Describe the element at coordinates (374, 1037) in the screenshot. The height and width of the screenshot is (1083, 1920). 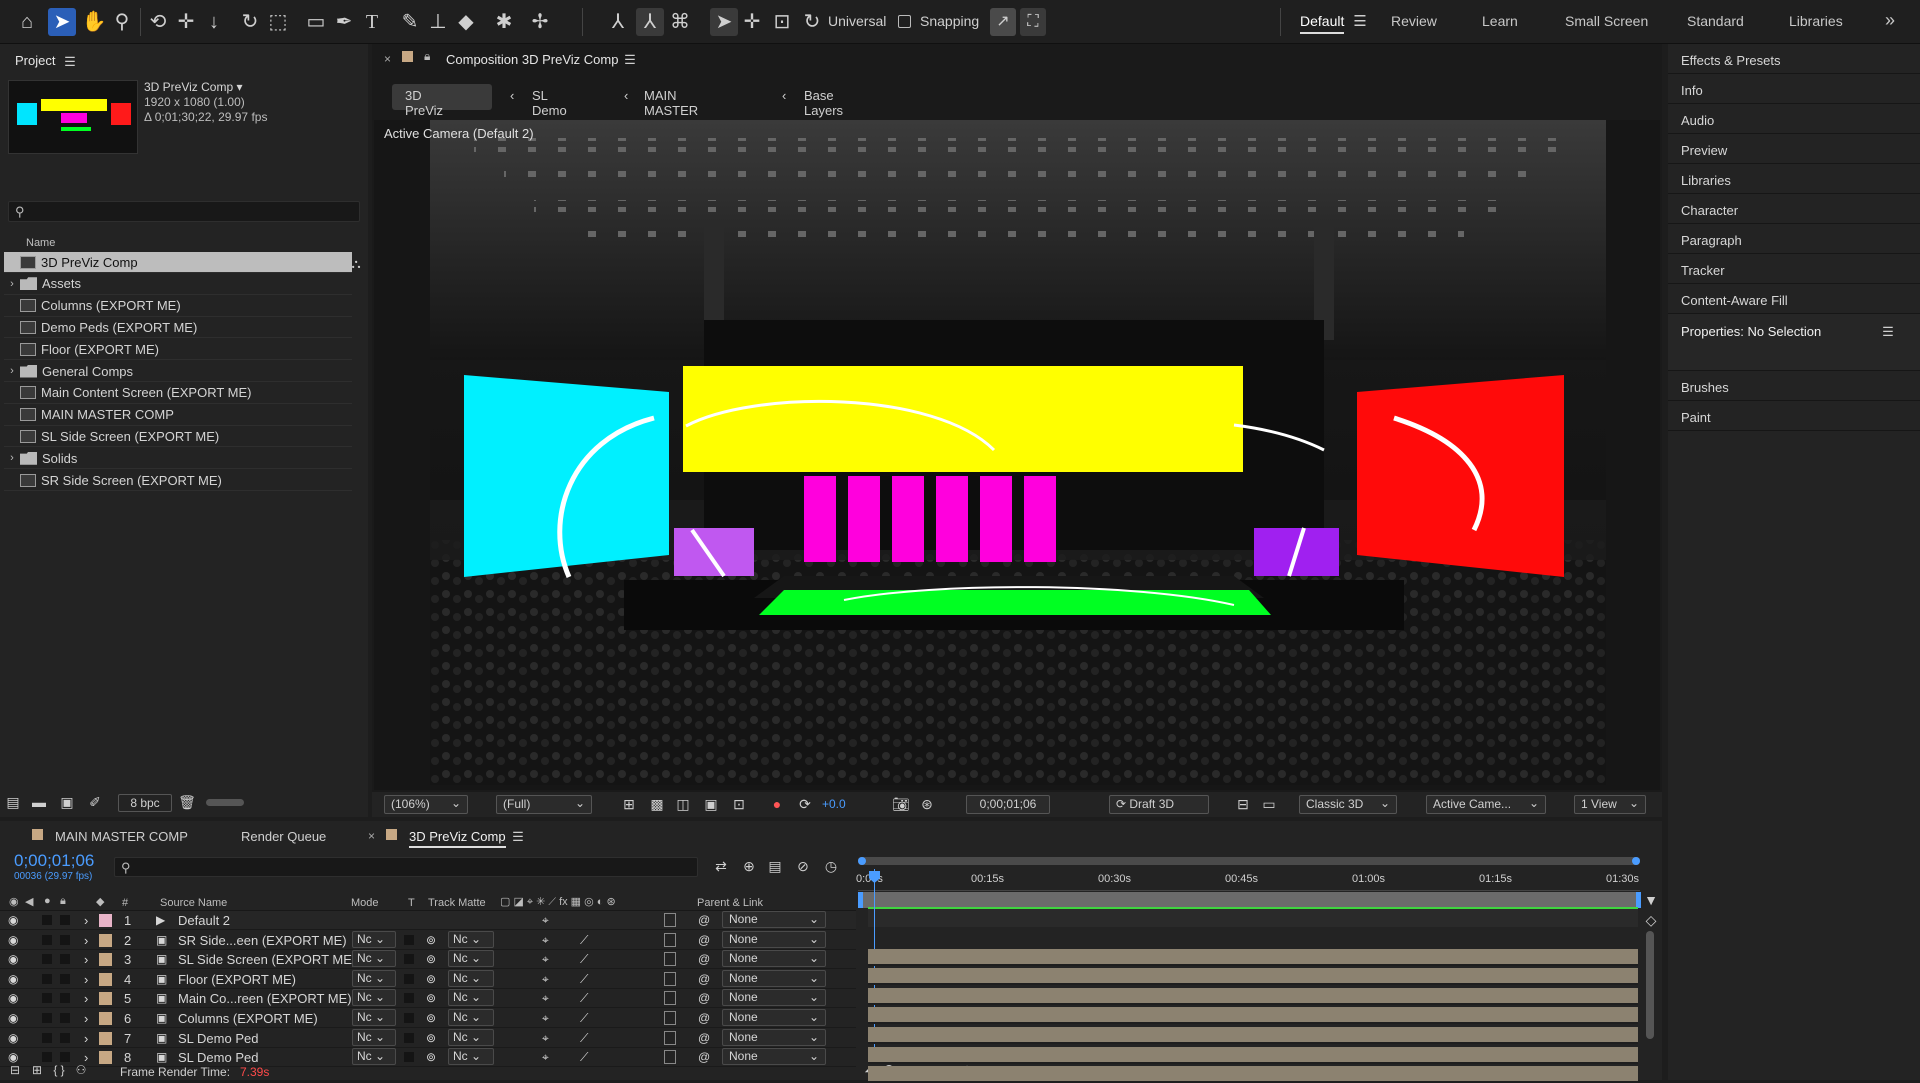
I see `blend-mode-select: Nc ⌄` at that location.